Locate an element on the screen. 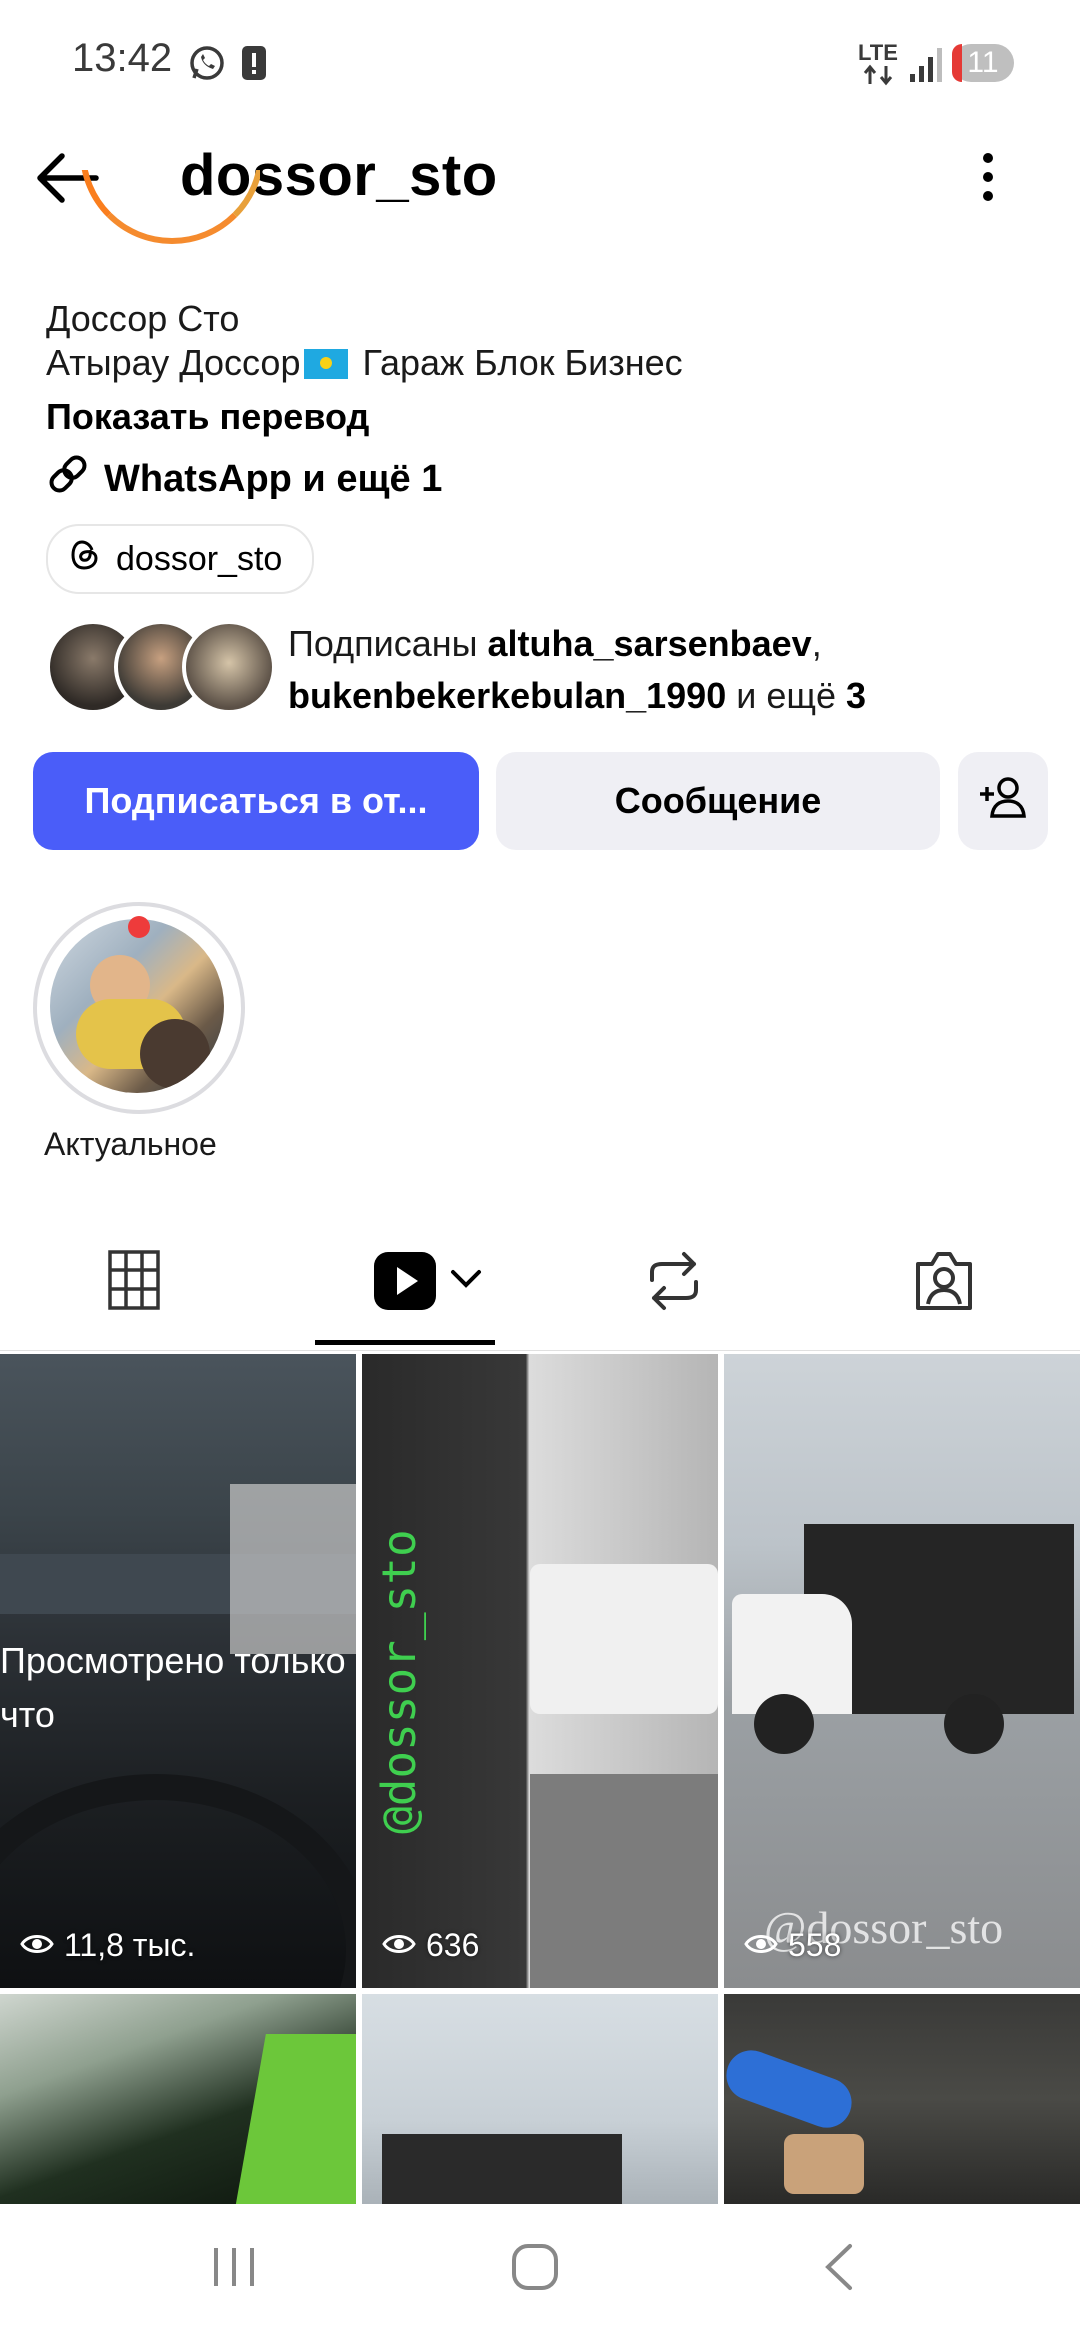  status-time: 13:42 is located at coordinates (122, 58).